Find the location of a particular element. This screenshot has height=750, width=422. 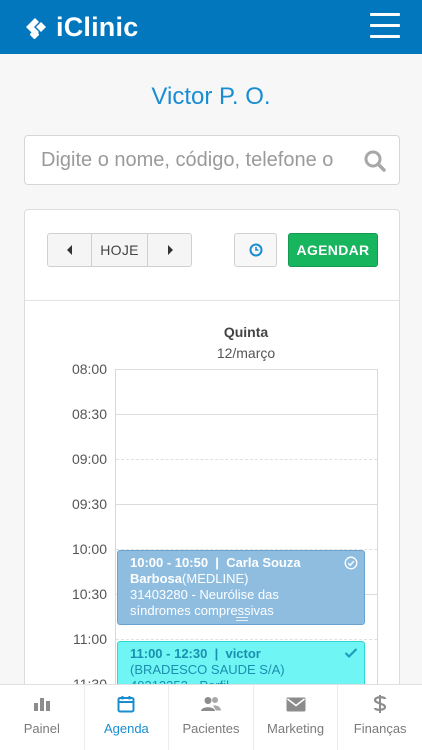

event-insurance: (MEDLINE) is located at coordinates (215, 578).